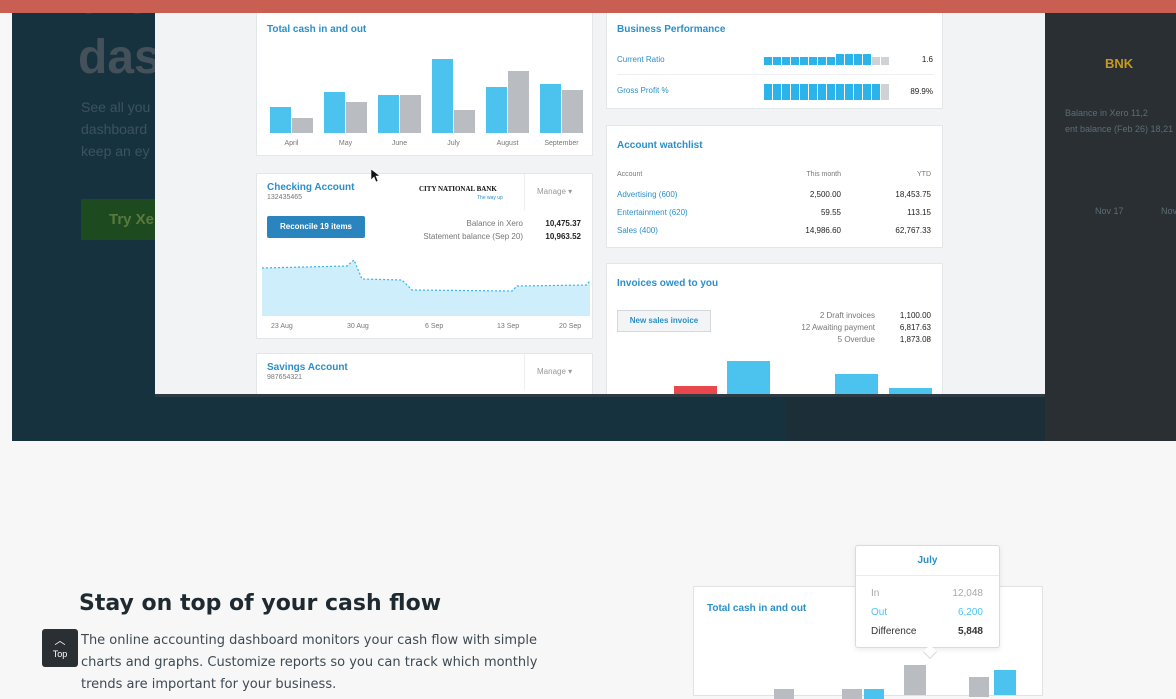 The height and width of the screenshot is (699, 1176). What do you see at coordinates (811, 327) in the screenshot?
I see `invoice-row-label: 12 Awaiting payment` at bounding box center [811, 327].